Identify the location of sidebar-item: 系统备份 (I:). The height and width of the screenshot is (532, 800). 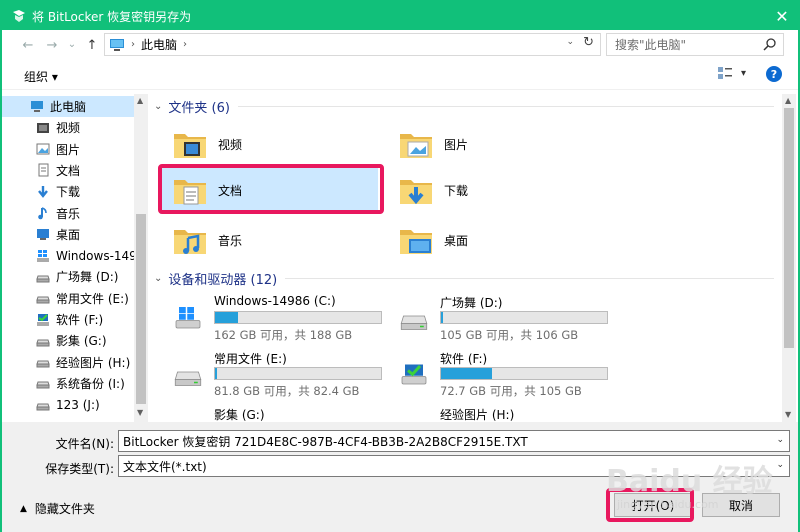
(68, 383).